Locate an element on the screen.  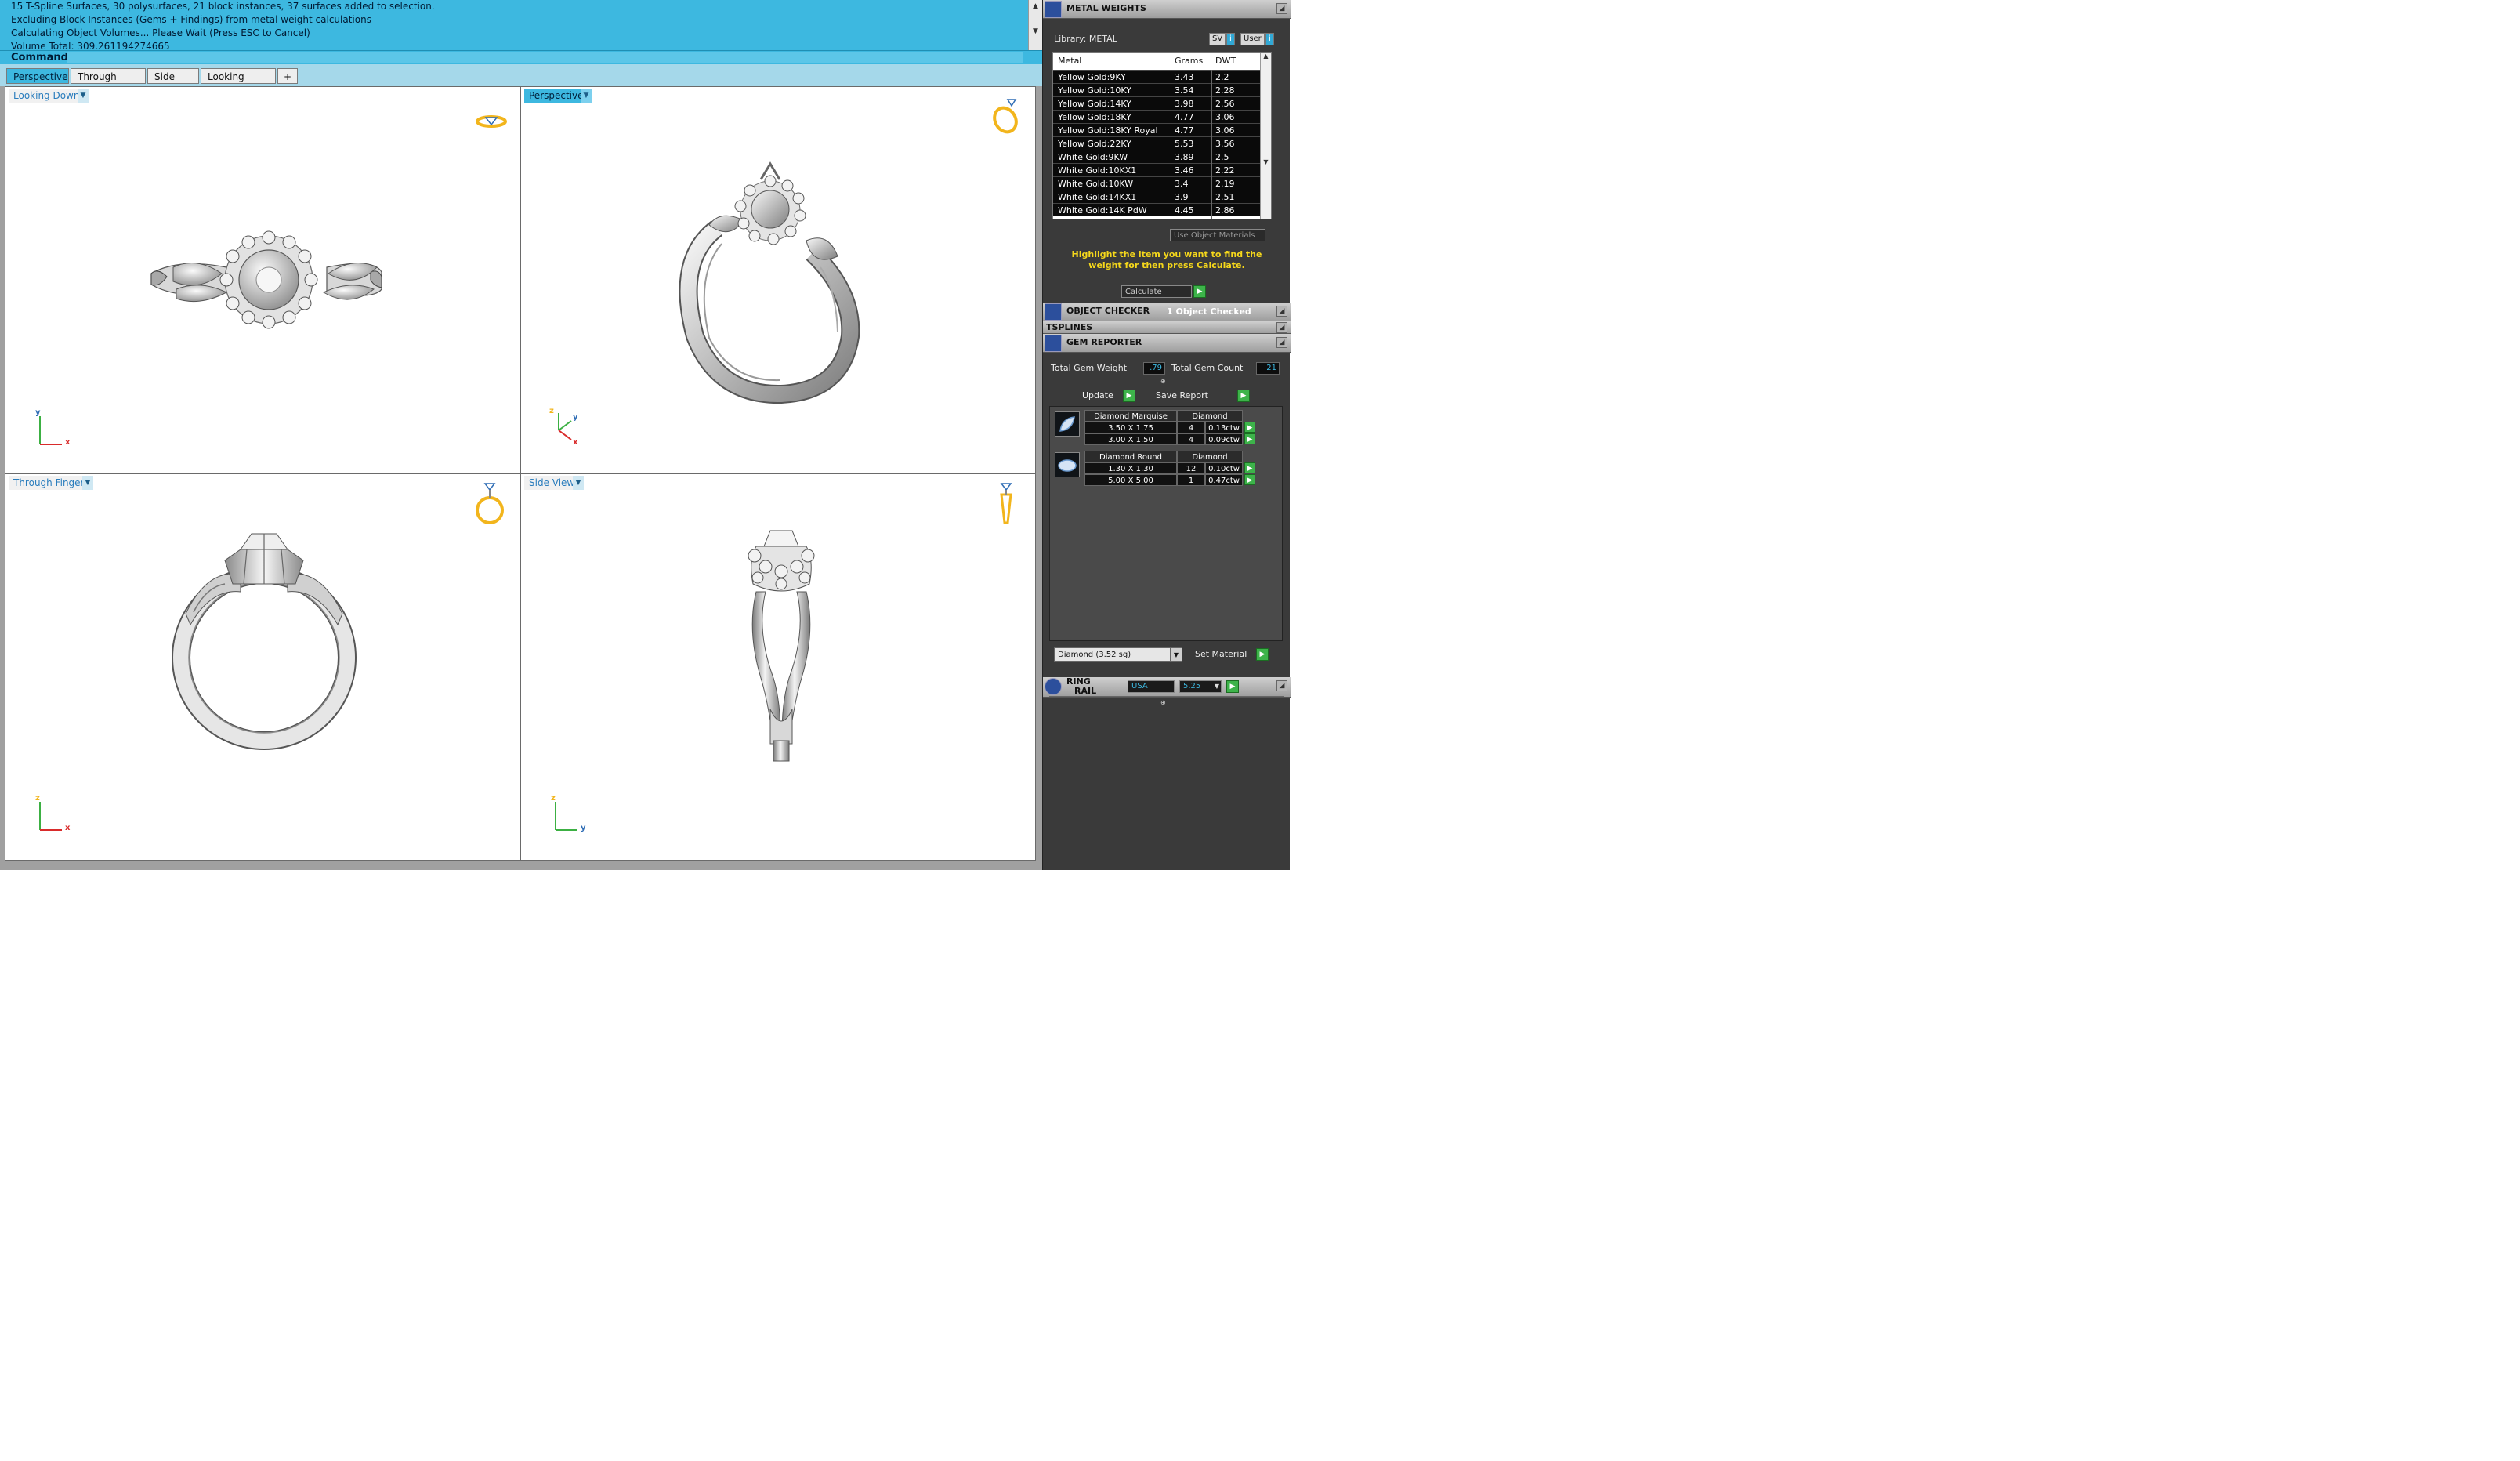
total-gem-weight-label: Total Gem Weight is located at coordinates (1089, 368).